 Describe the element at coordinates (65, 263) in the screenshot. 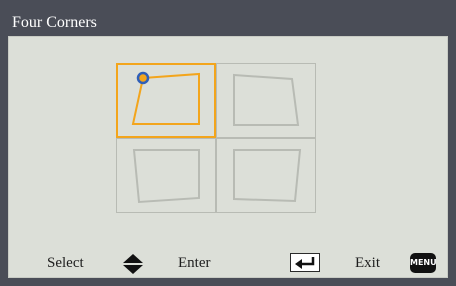

I see `select-hint-label: Select` at that location.